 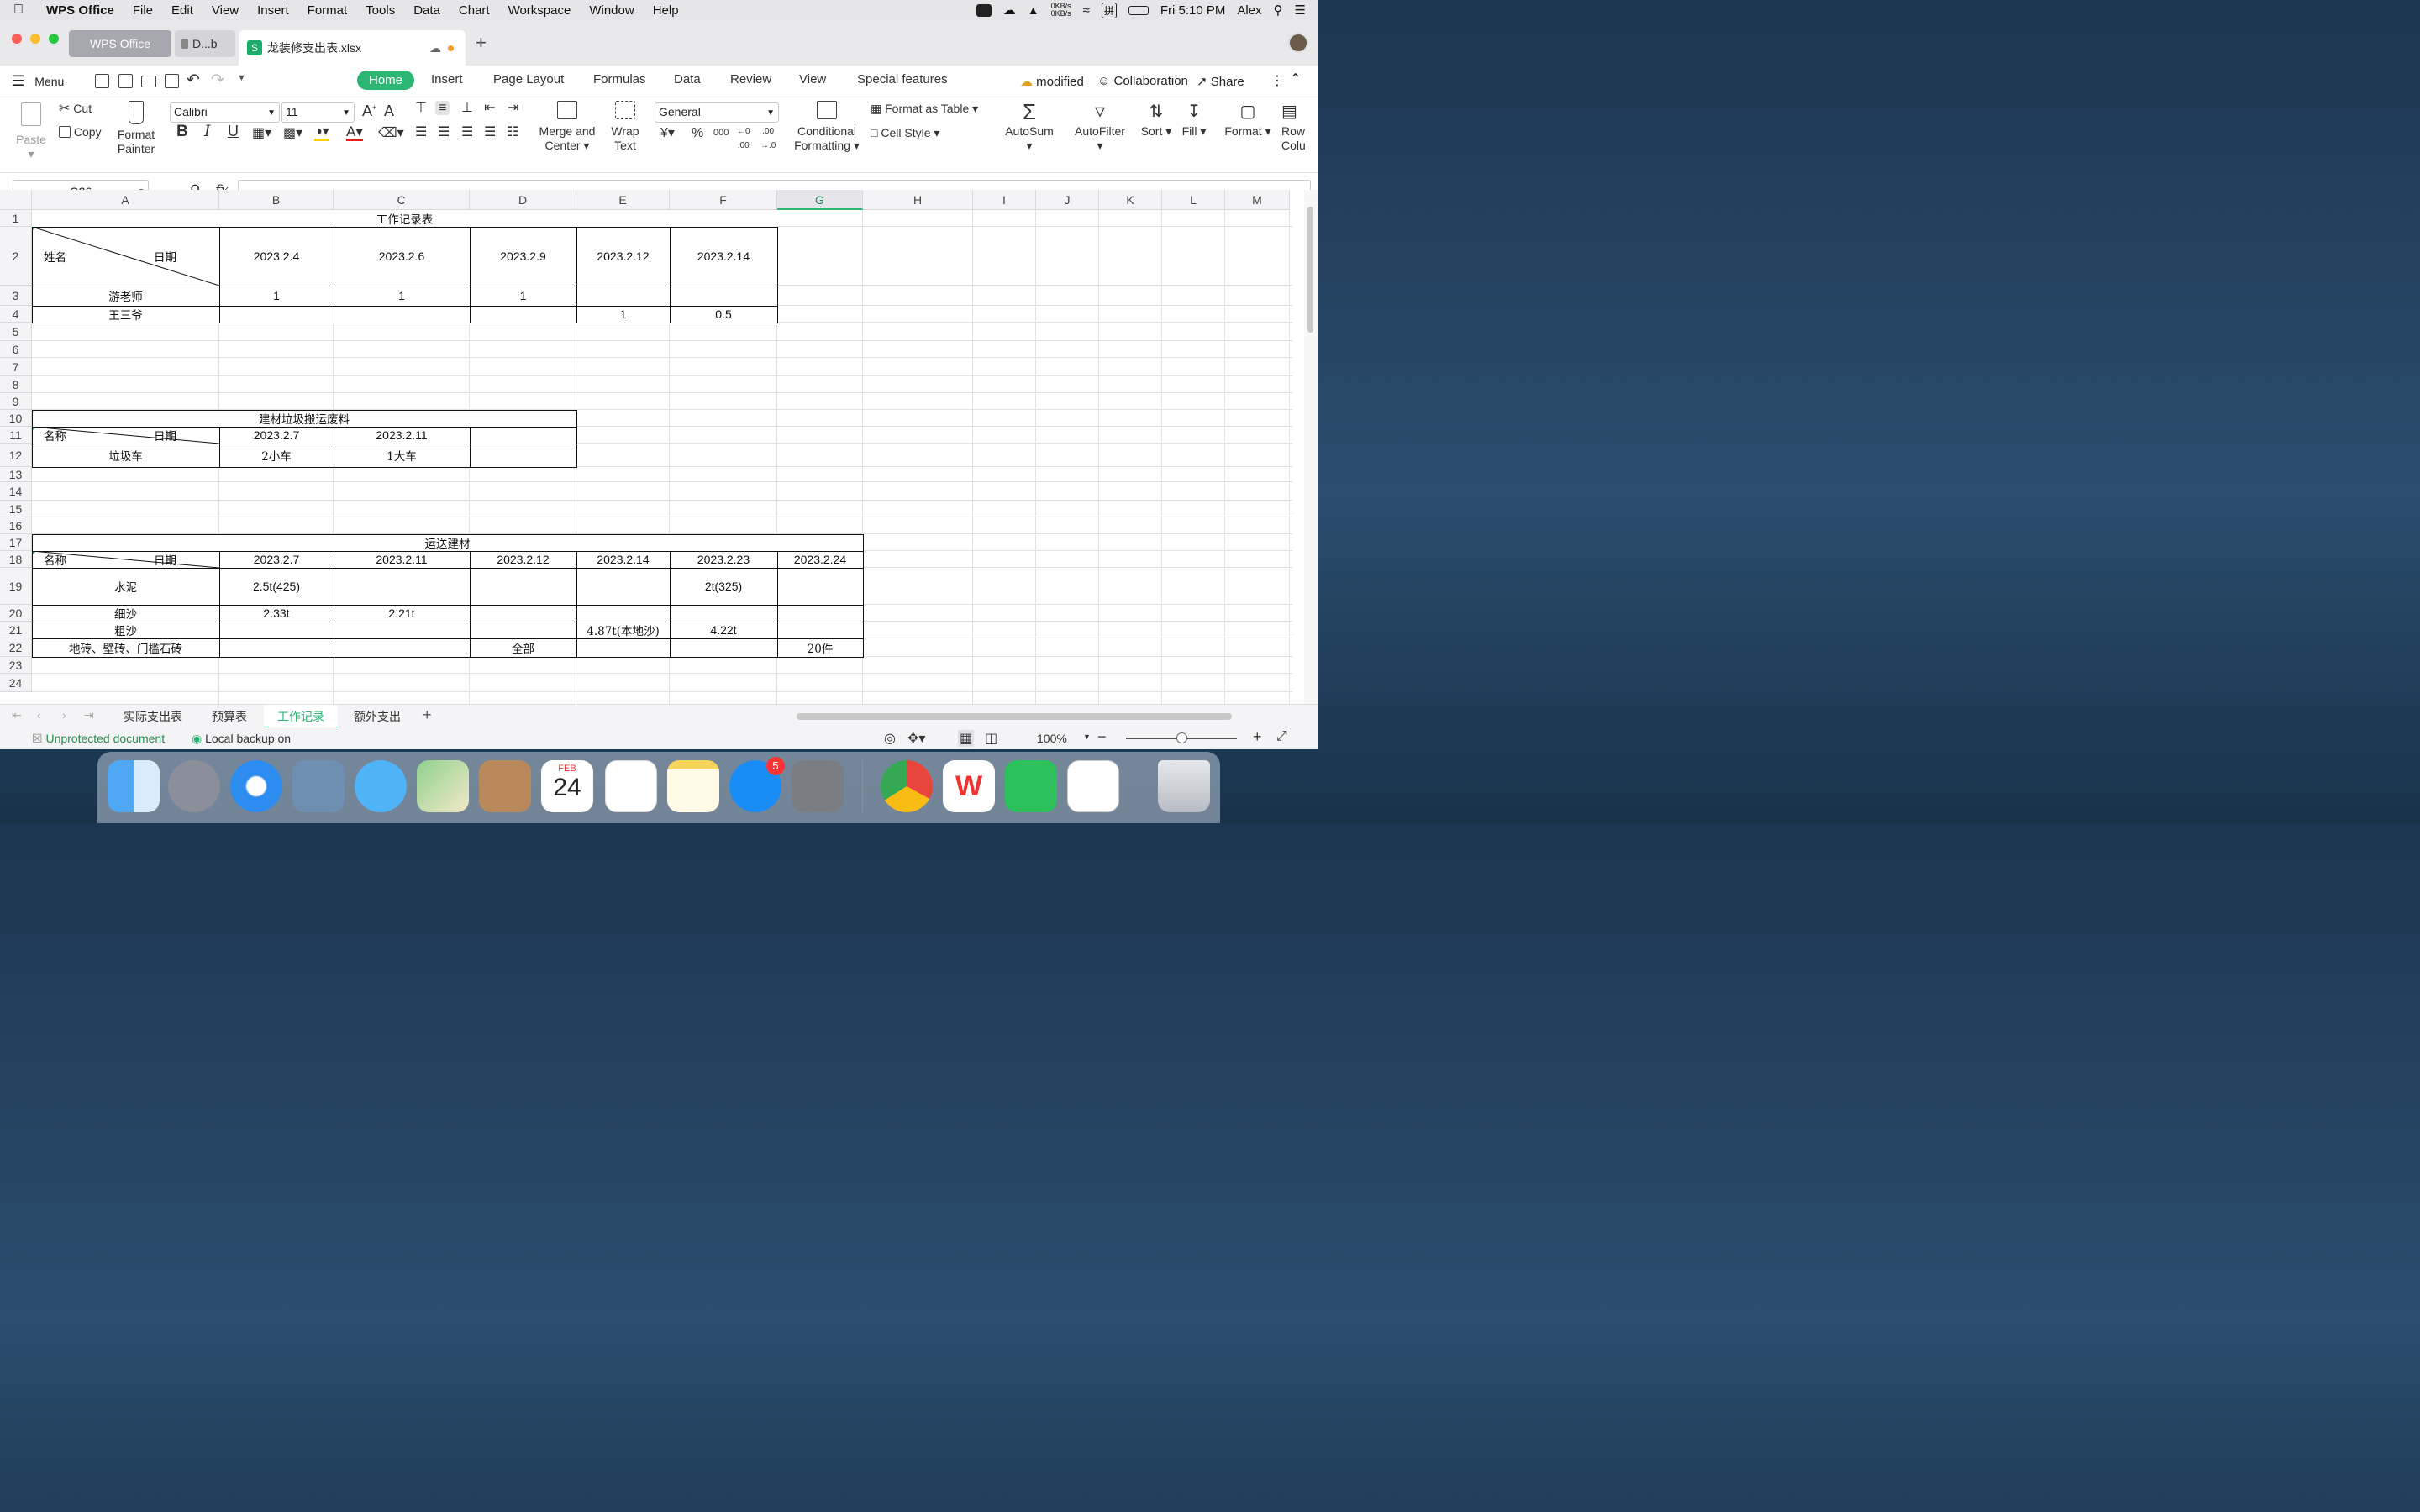 I want to click on user-name: Alex, so click(x=1249, y=10).